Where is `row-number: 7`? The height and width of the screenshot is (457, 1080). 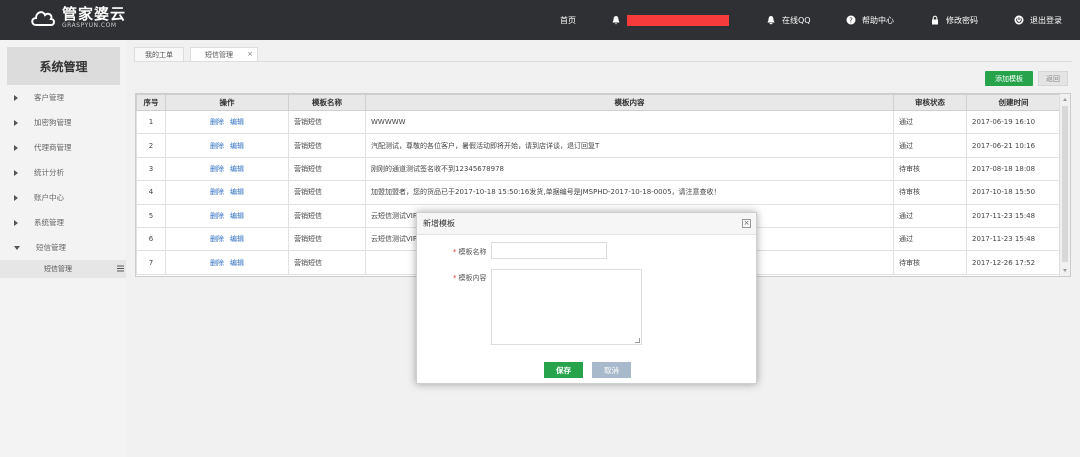 row-number: 7 is located at coordinates (151, 262).